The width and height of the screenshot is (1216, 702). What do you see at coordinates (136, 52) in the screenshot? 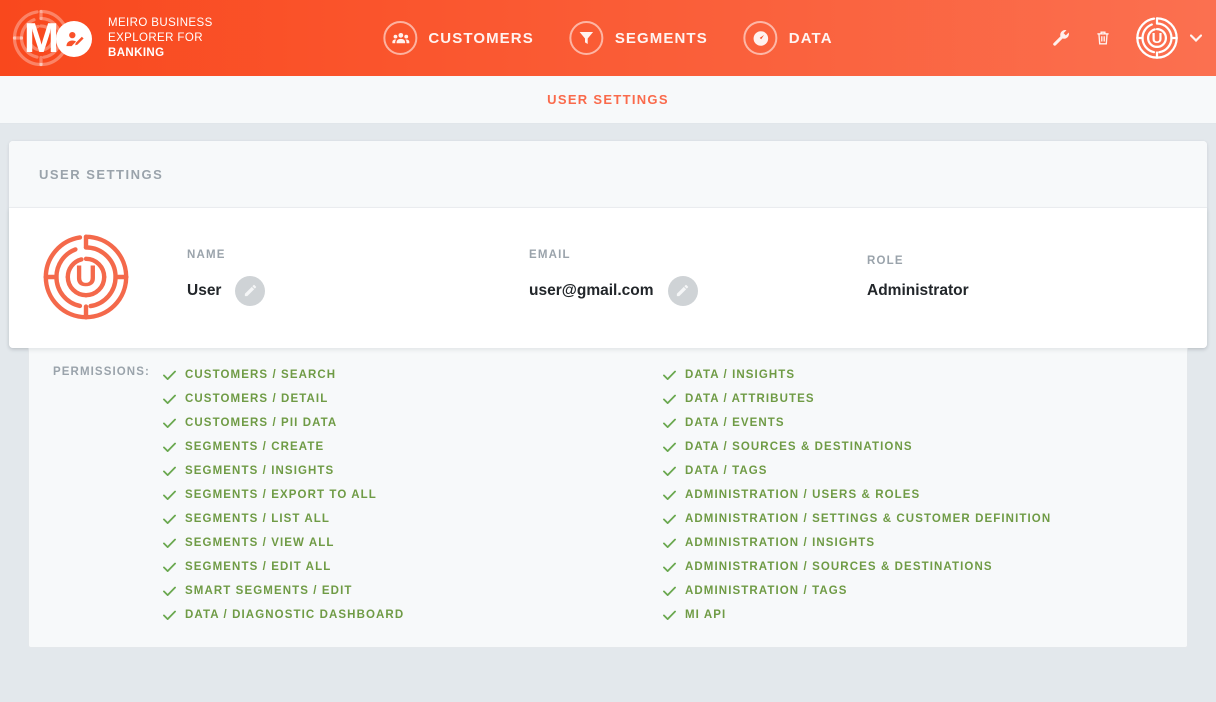
I see `brand-line-3: BANKING` at bounding box center [136, 52].